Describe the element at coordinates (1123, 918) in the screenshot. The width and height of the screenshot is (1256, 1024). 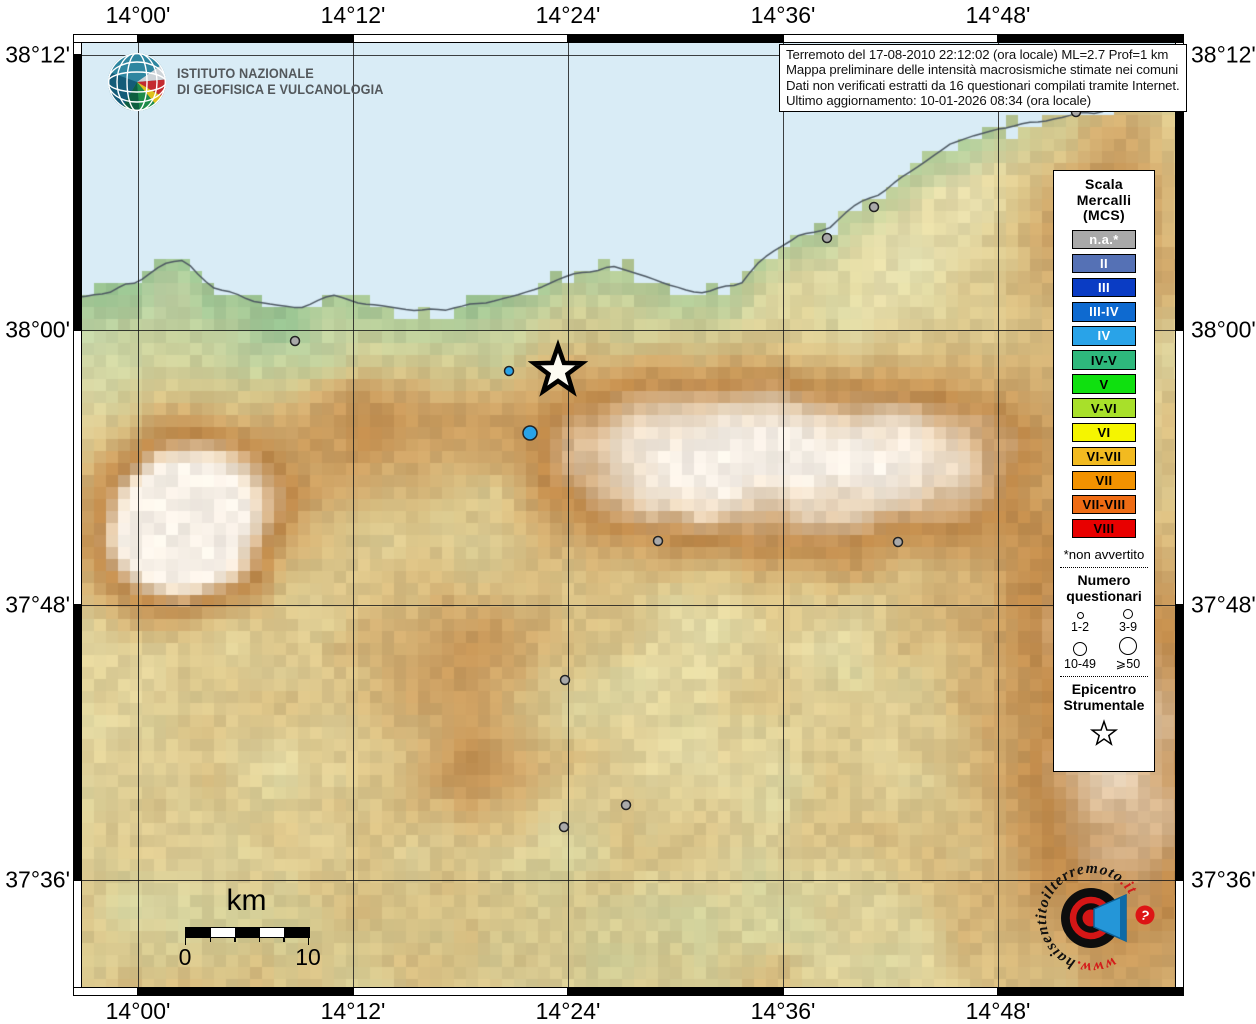
I see `megaphone-side` at that location.